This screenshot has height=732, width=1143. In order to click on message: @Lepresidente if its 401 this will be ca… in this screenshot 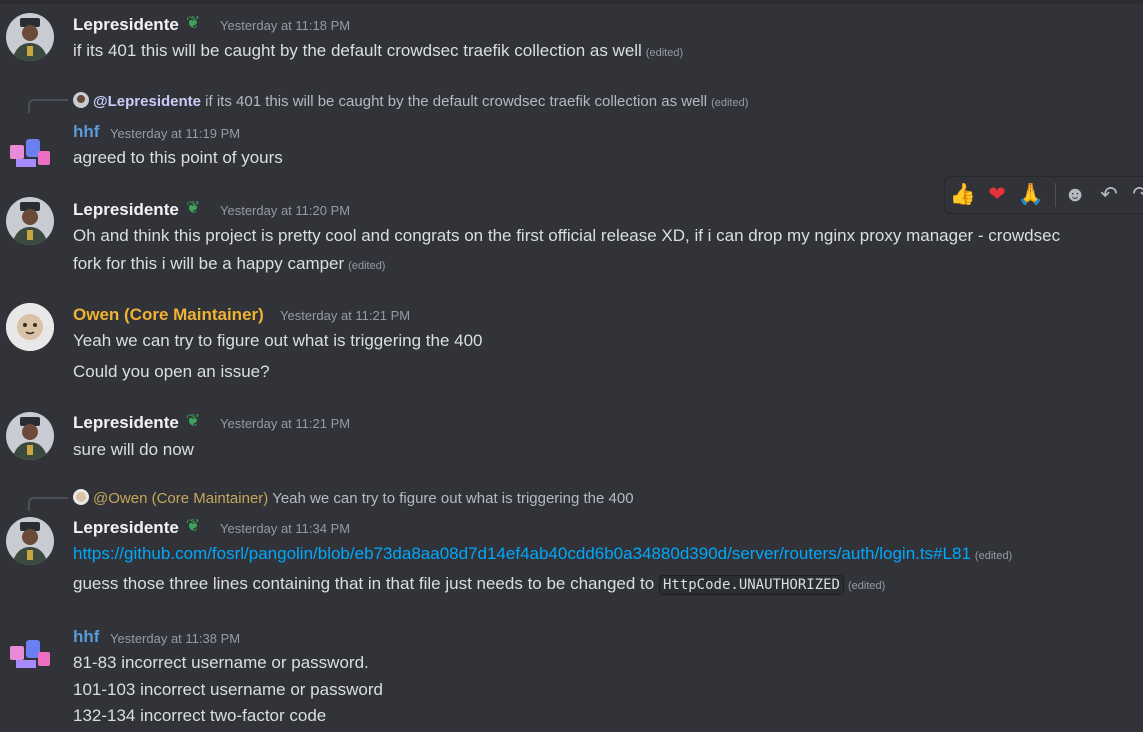, I will do `click(571, 131)`.